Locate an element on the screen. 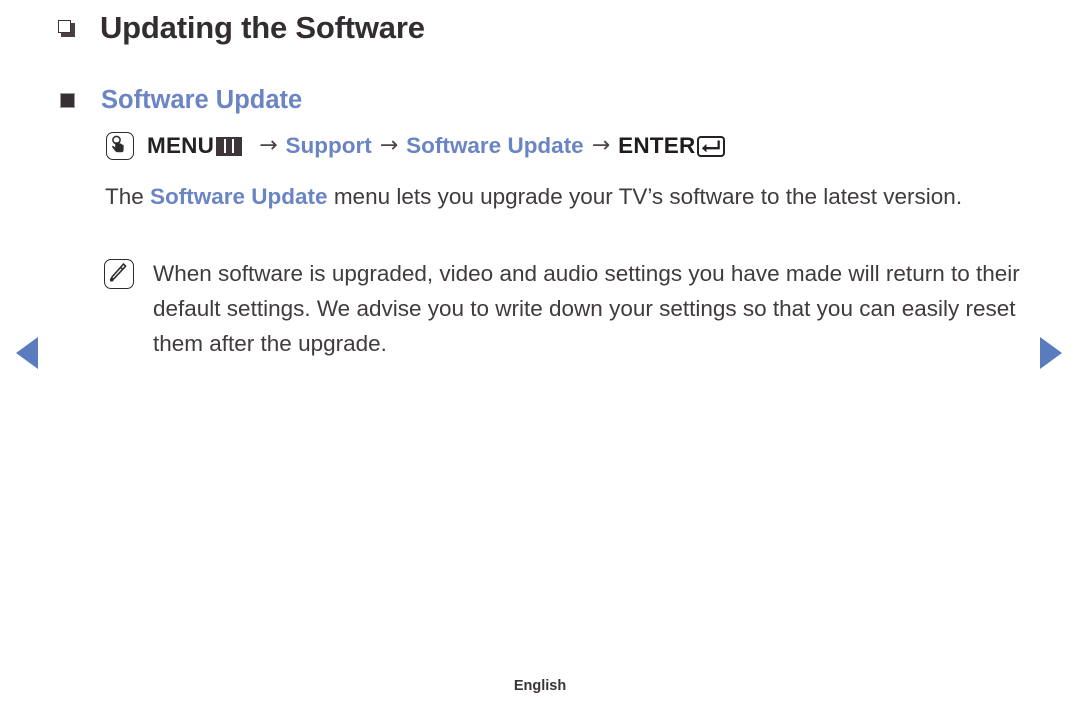  enter-return-key-icon is located at coordinates (711, 146).